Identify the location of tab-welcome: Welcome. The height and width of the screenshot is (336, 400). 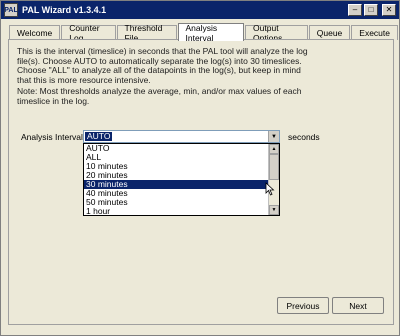
(35, 32).